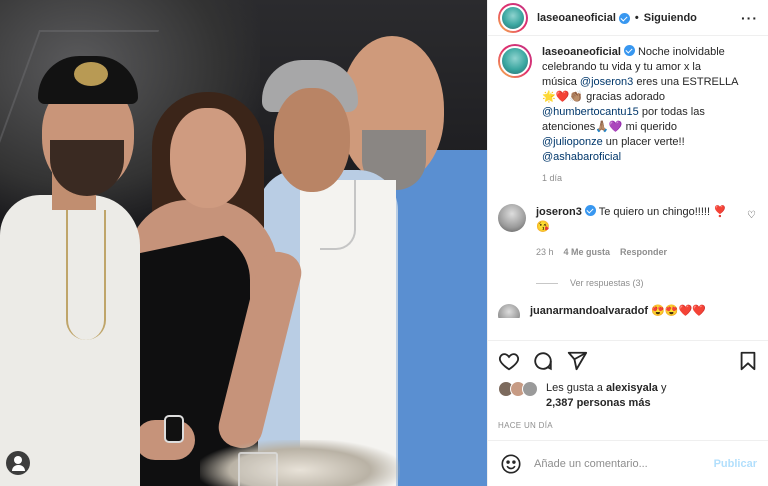 Image resolution: width=768 pixels, height=486 pixels. I want to click on liker-avatars, so click(520, 390).